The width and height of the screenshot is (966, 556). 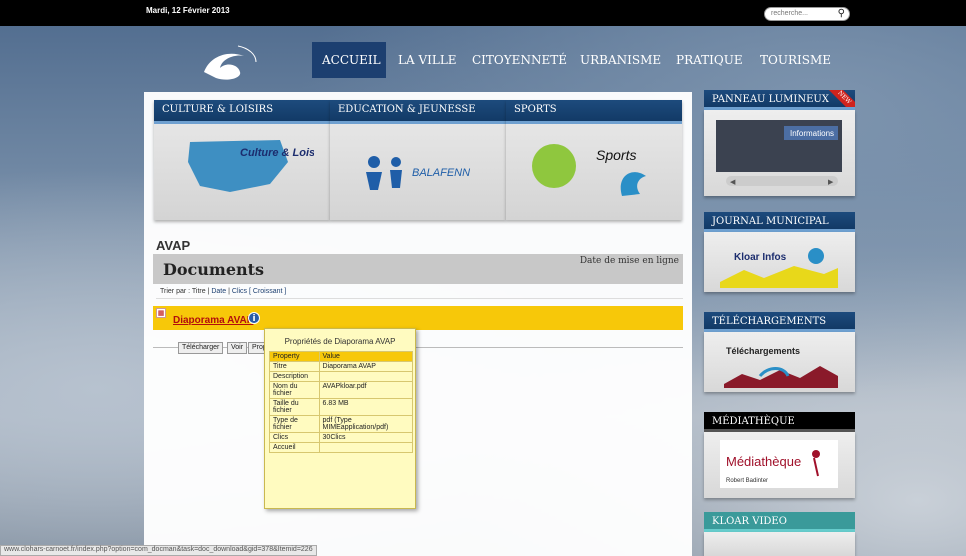 I want to click on sidebar-title: MÉDIATHÈQUE, so click(x=779, y=422).